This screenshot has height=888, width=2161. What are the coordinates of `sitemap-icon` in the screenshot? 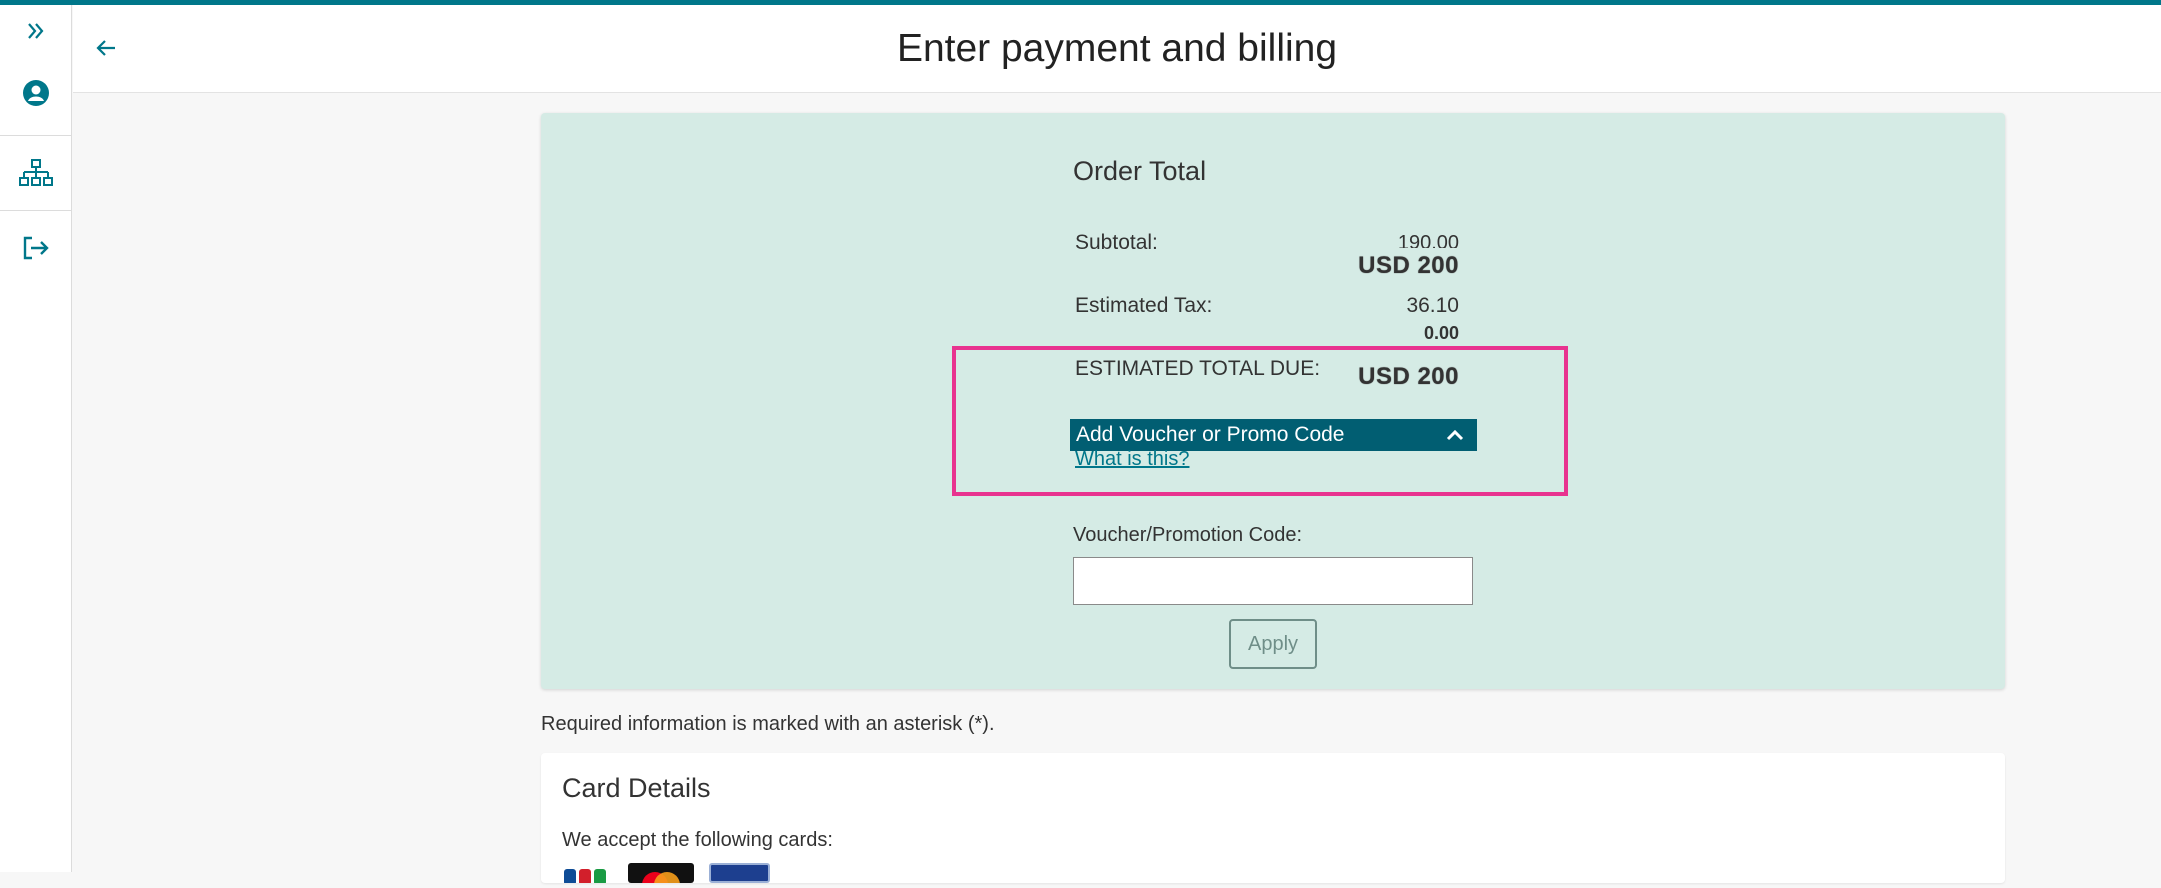 It's located at (36, 175).